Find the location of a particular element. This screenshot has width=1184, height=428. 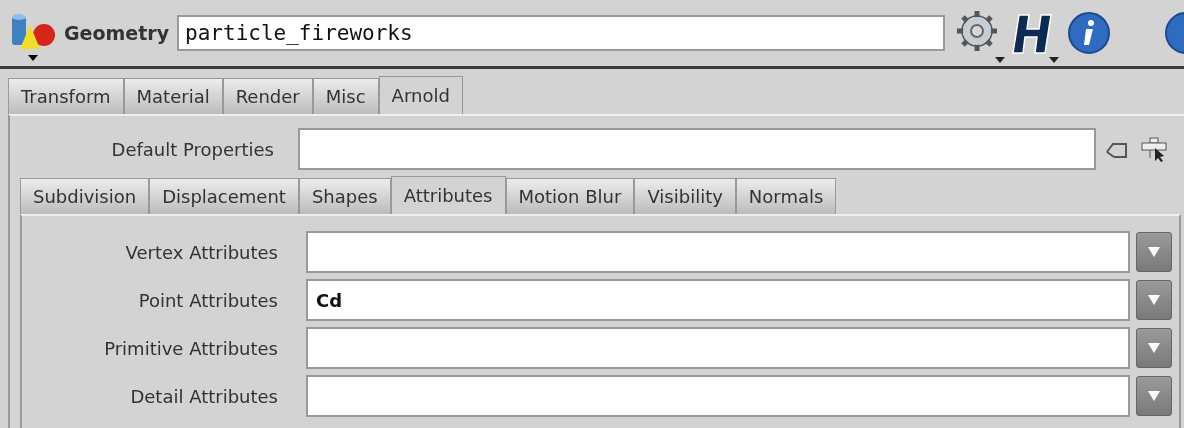

info-icon is located at coordinates (1089, 33).